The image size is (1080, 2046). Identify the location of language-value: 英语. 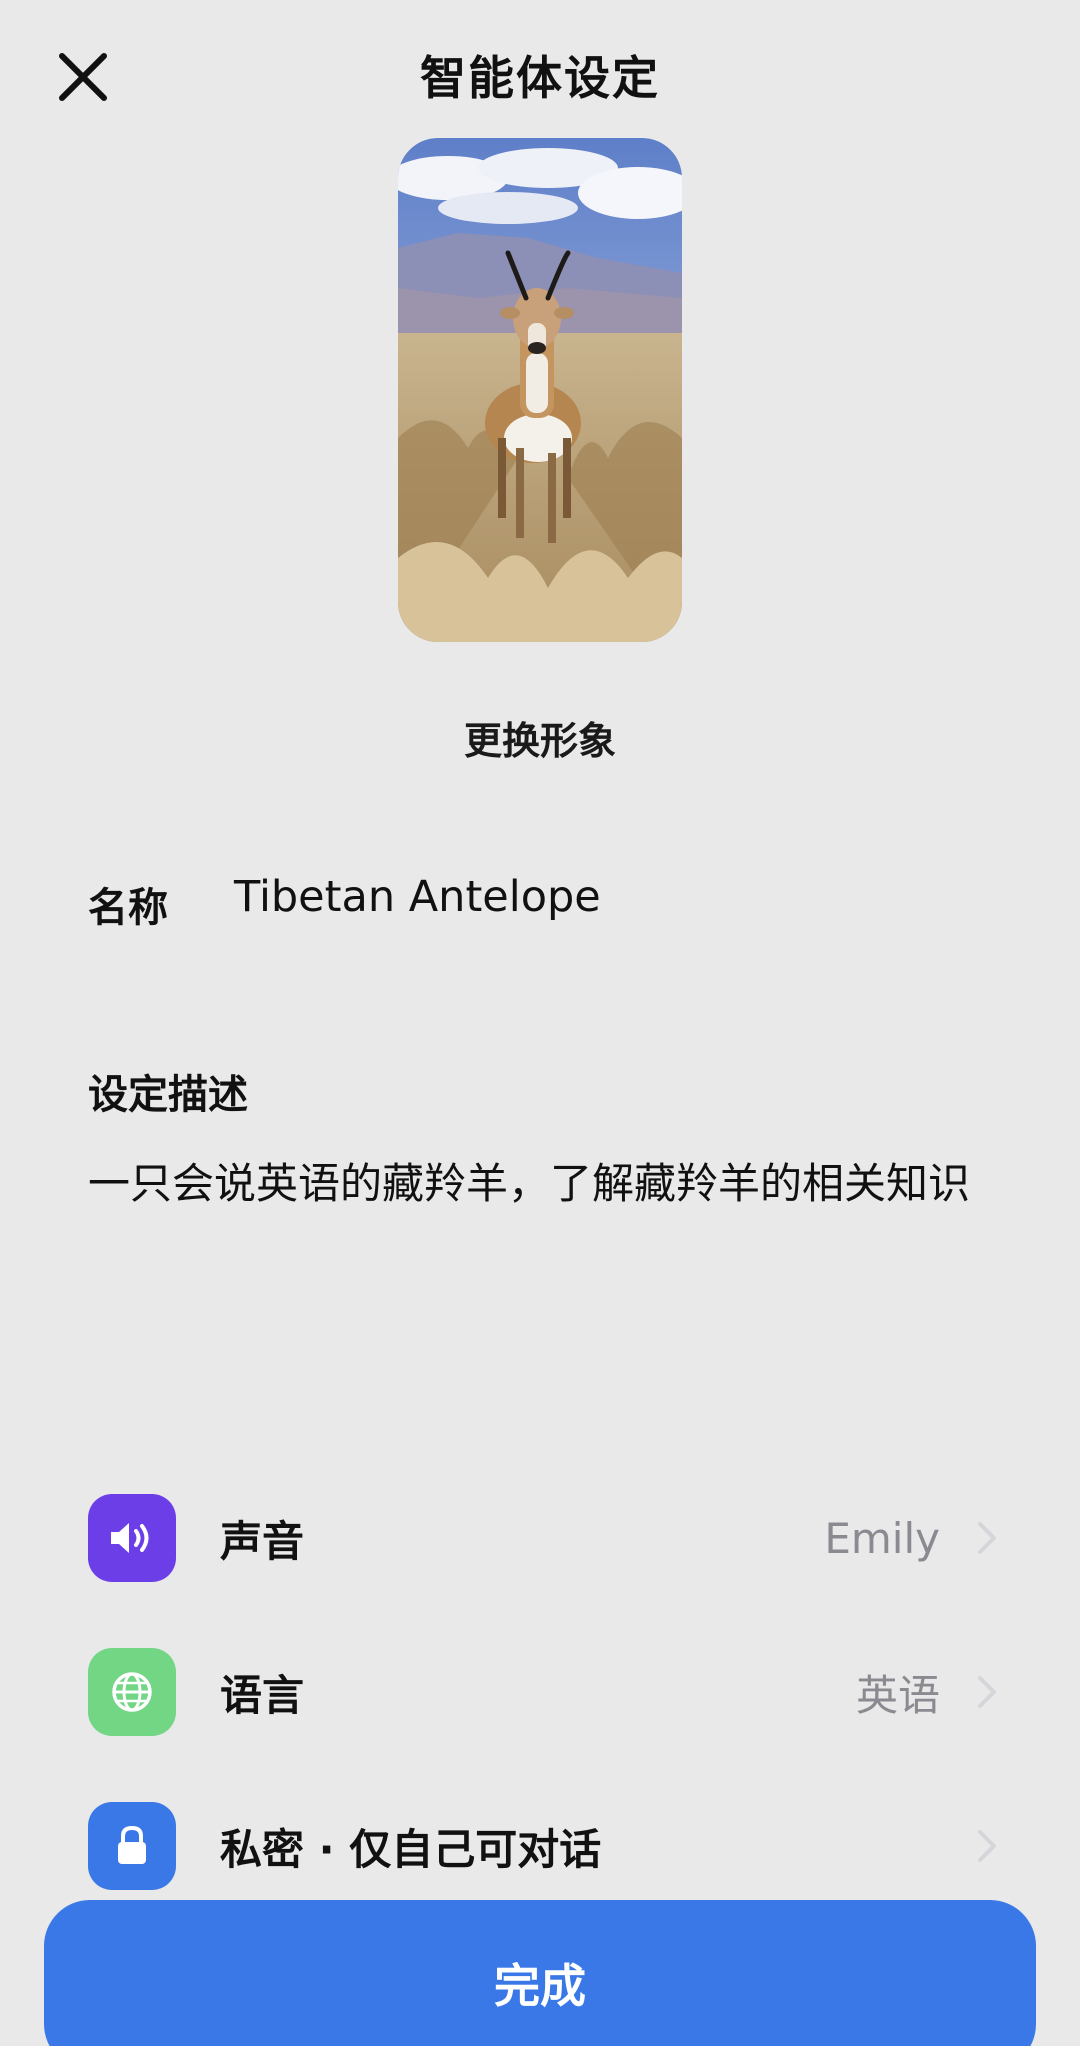
(897, 1695).